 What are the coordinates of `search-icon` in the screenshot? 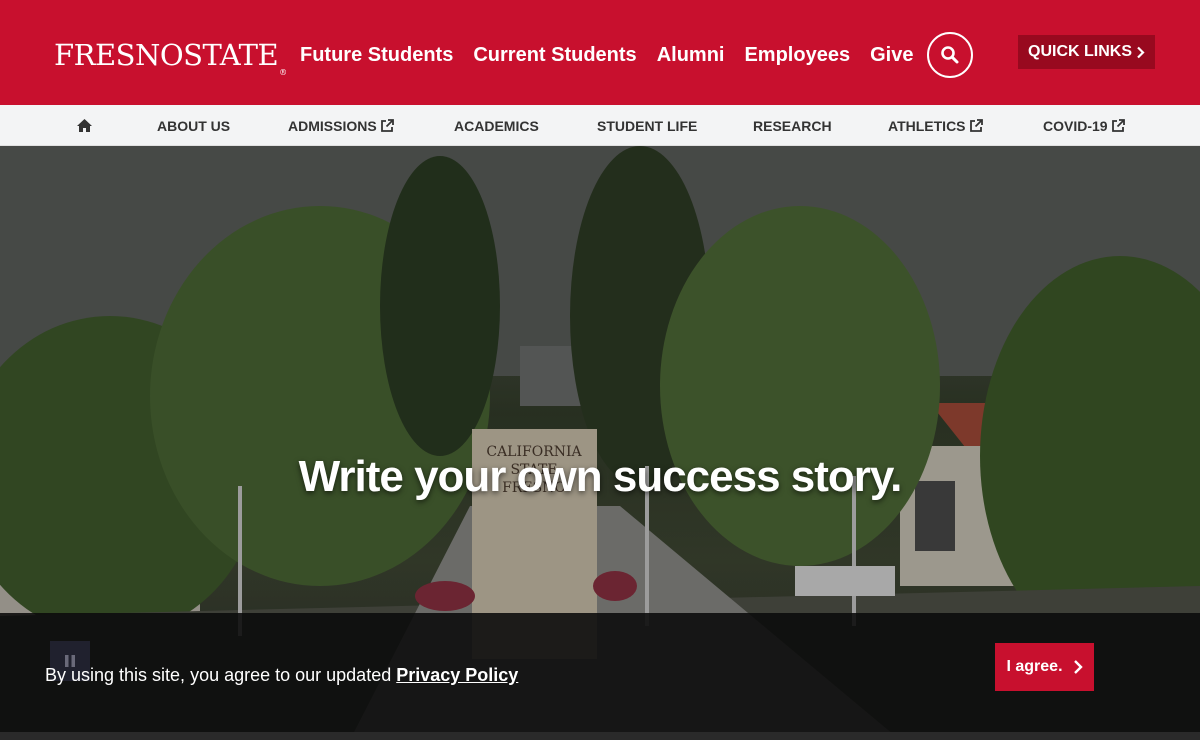 It's located at (950, 55).